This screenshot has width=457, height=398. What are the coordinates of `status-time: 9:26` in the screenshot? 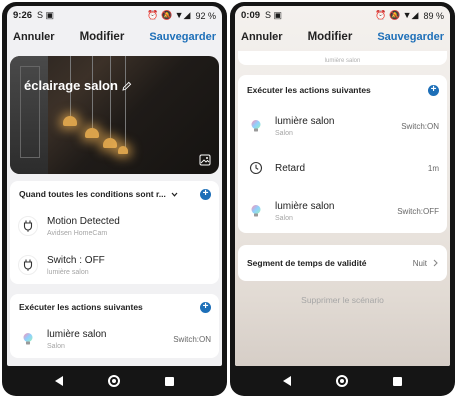 It's located at (23, 15).